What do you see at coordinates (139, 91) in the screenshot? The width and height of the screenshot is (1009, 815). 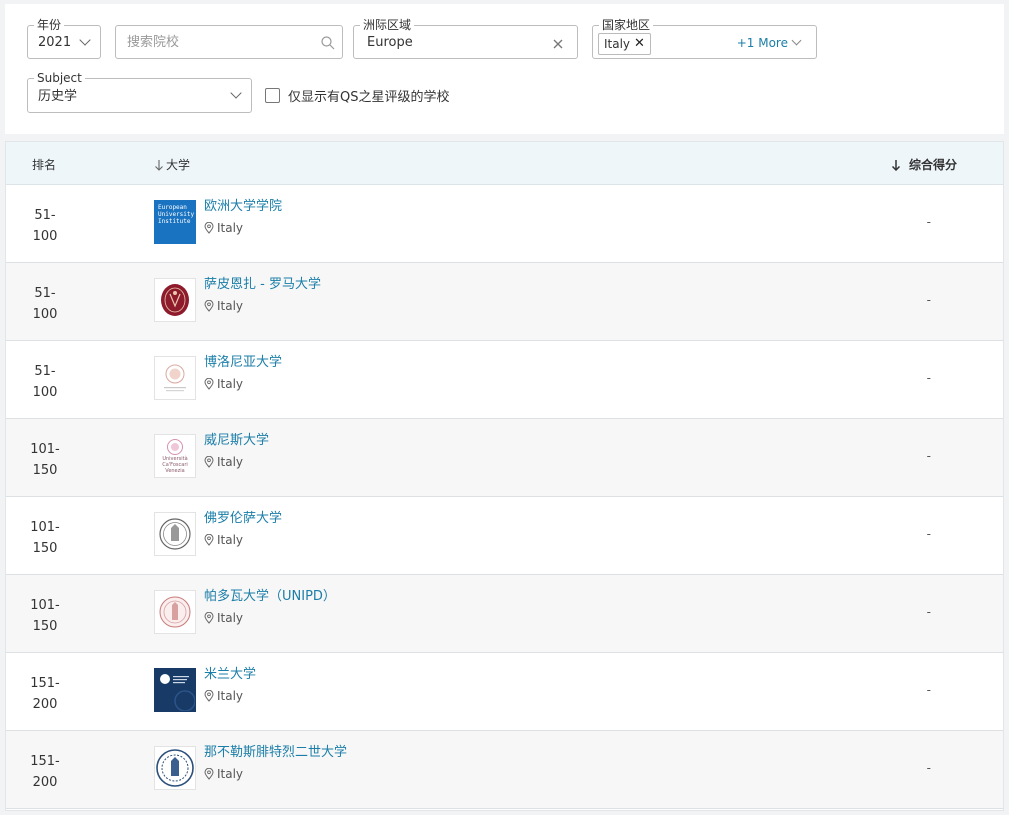 I see `subject-select: Subject 历史学` at bounding box center [139, 91].